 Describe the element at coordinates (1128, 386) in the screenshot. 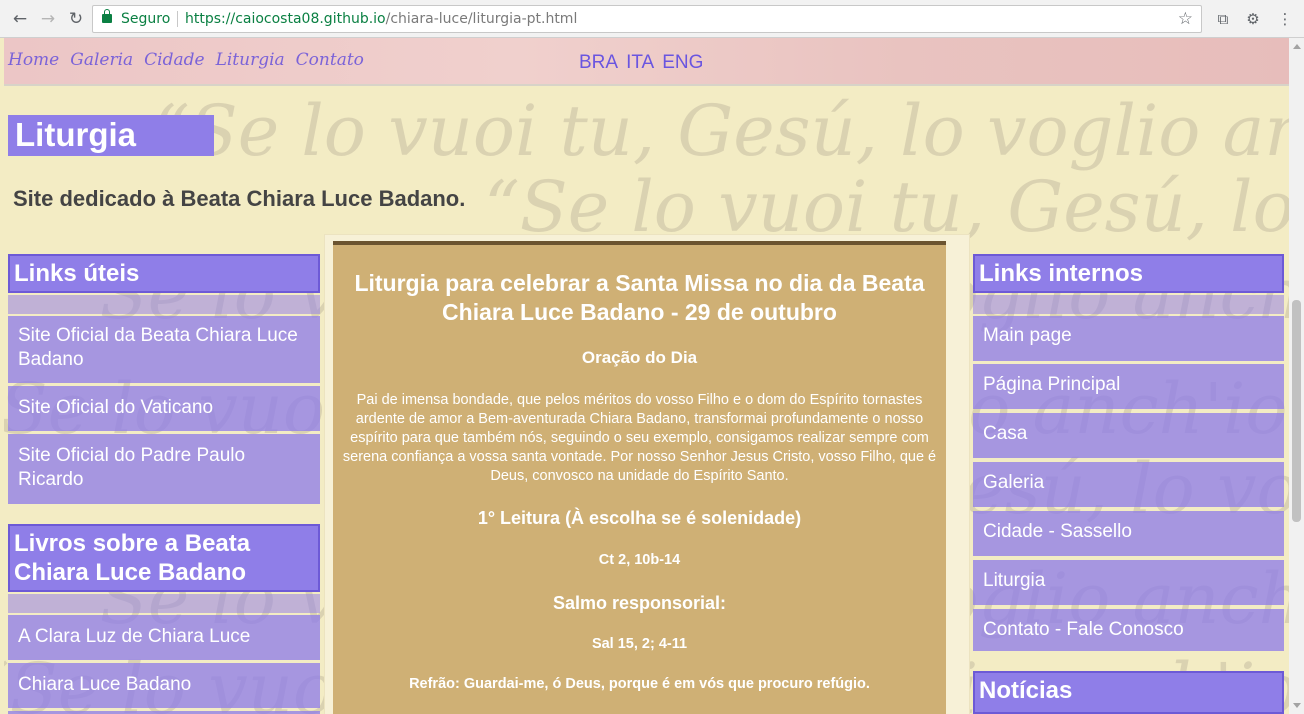

I see `internal-link-pagina-principal: Página Principal` at that location.